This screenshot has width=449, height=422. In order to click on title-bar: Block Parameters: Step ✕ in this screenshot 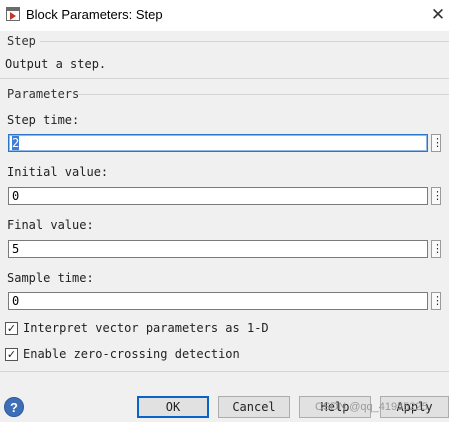, I will do `click(224, 15)`.